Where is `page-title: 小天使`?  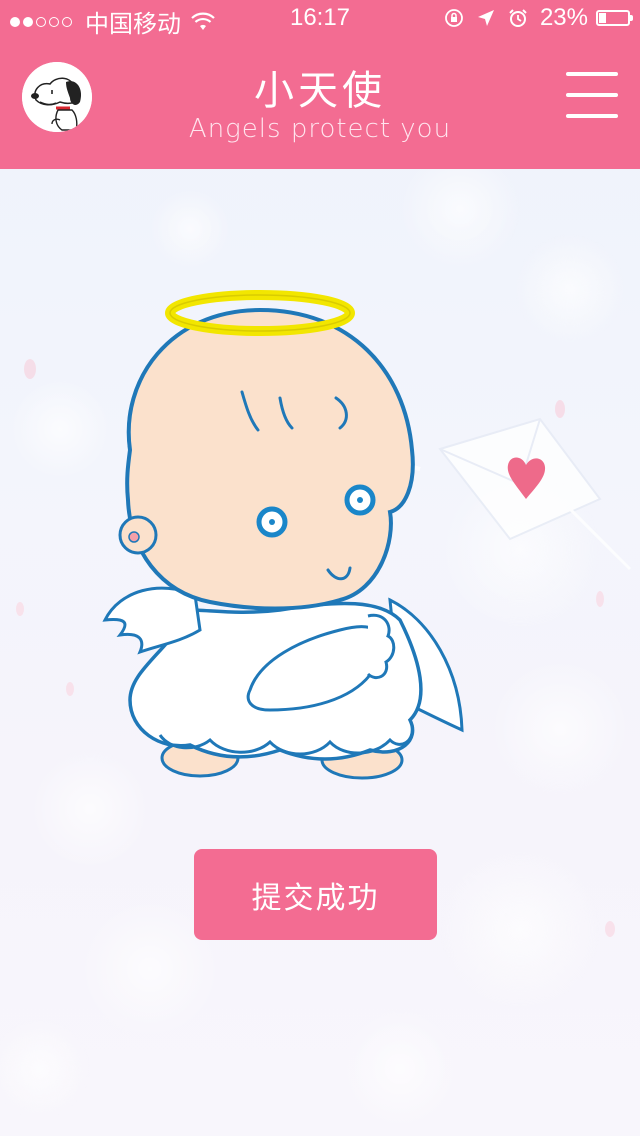
page-title: 小天使 is located at coordinates (320, 91).